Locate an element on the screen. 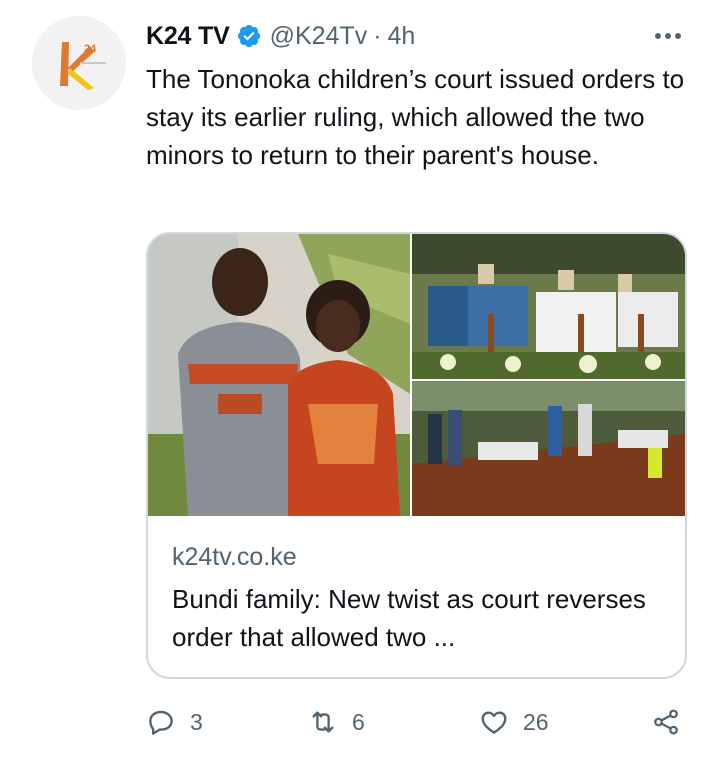 This screenshot has width=720, height=761. like-button: 26 is located at coordinates (514, 722).